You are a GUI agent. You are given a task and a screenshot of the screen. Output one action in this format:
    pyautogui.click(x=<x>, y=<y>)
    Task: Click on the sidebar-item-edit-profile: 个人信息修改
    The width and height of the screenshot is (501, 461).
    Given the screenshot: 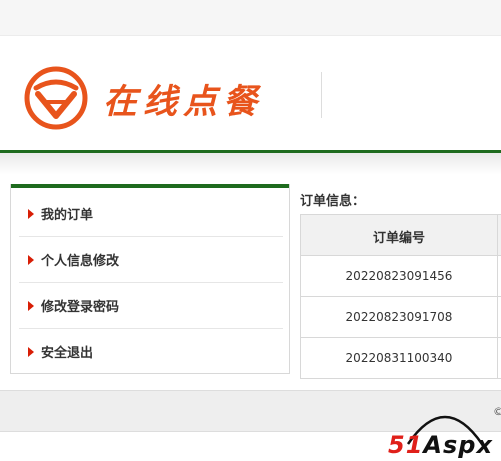 What is the action you would take?
    pyautogui.click(x=151, y=259)
    